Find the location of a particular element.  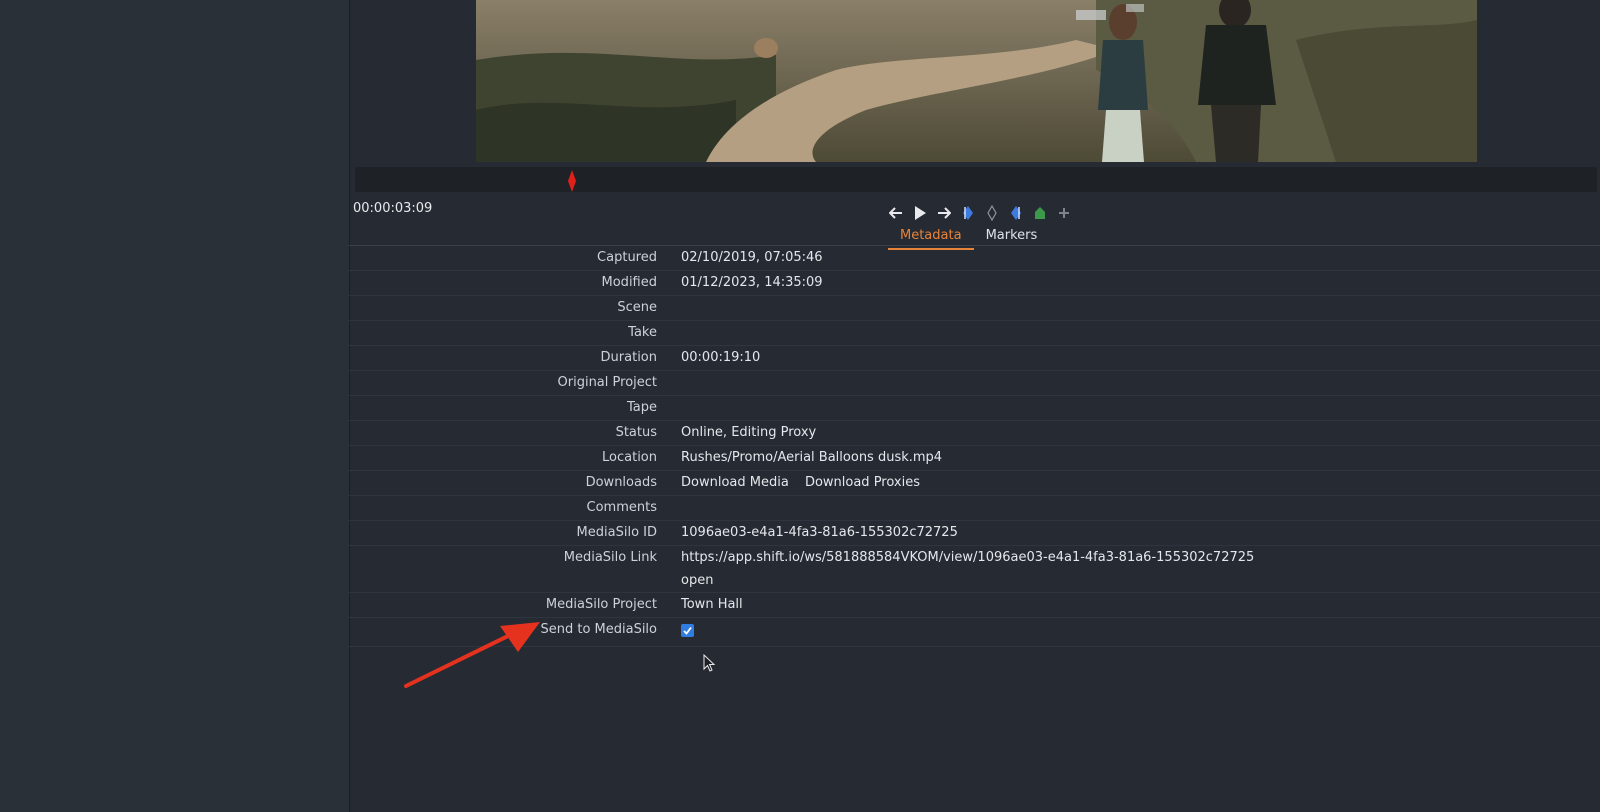

field-label: Downloads is located at coordinates (621, 482).